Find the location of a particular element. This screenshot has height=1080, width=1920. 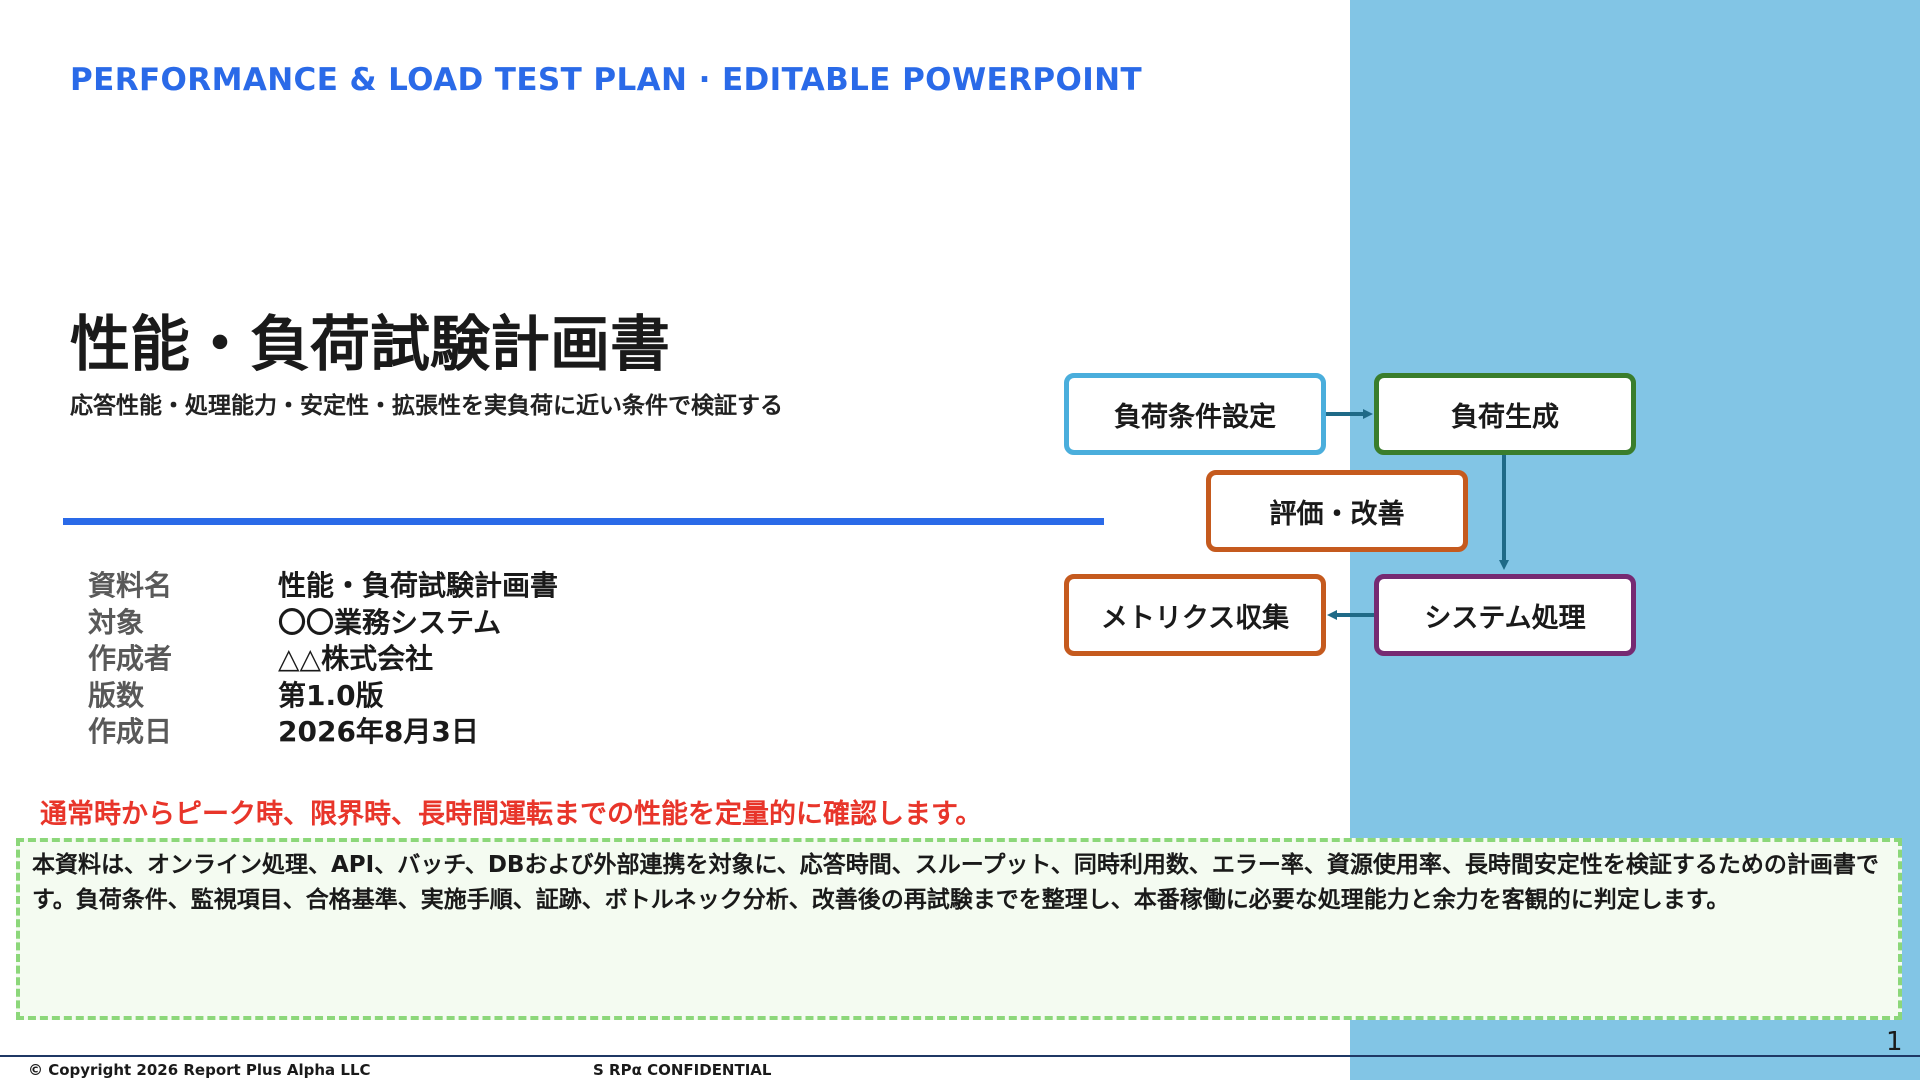

page-subtitle: 応答性能・処理能力・安定性・拡張性を実負荷に近い条件で検証する is located at coordinates (426, 406).